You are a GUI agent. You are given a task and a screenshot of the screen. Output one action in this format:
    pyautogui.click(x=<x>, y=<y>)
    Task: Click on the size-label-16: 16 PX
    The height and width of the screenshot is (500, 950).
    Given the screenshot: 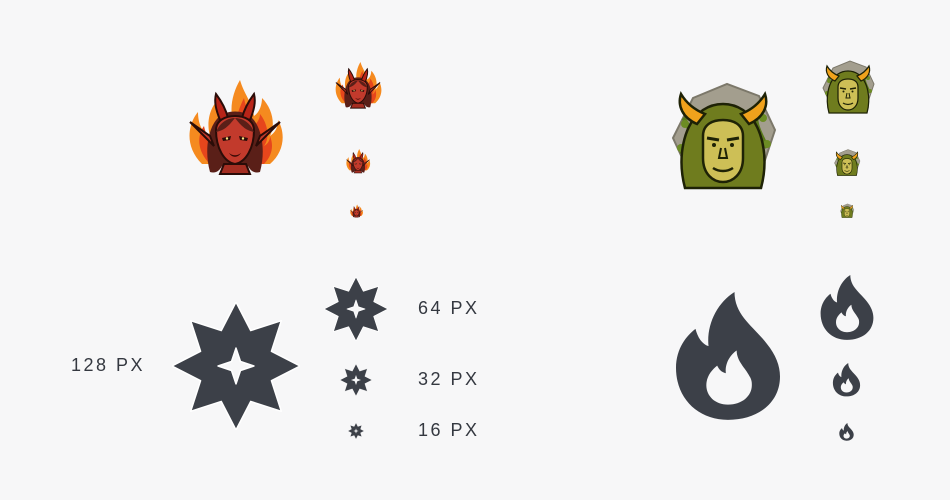 What is the action you would take?
    pyautogui.click(x=449, y=430)
    